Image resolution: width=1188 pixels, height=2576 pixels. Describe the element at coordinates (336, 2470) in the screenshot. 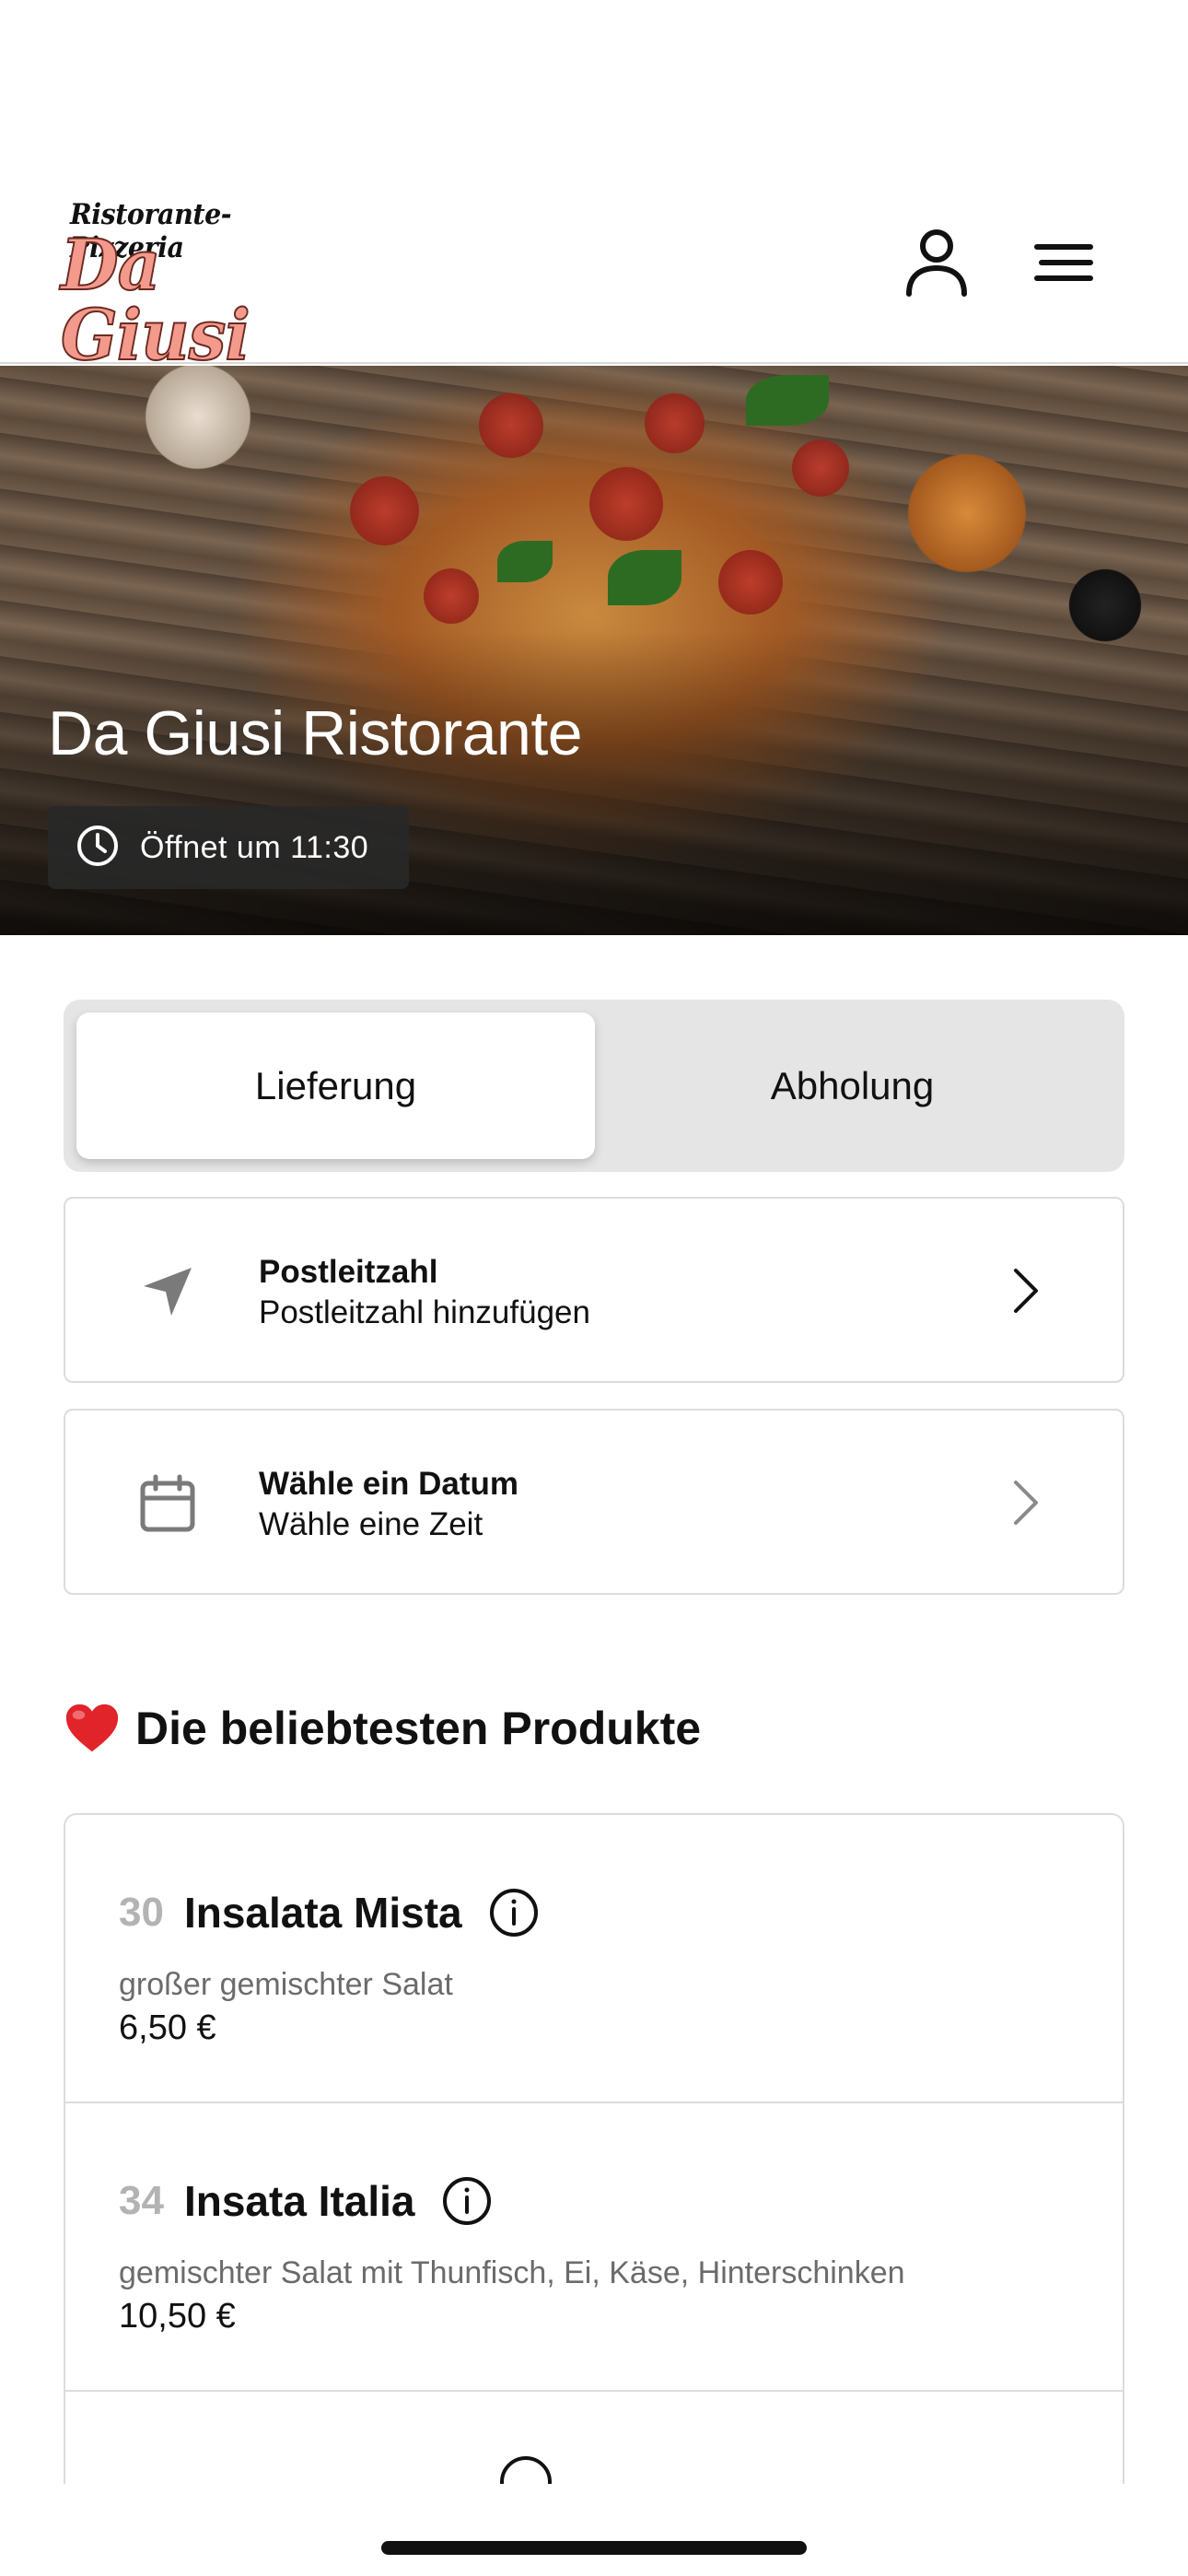

I see `partial-product-head` at that location.